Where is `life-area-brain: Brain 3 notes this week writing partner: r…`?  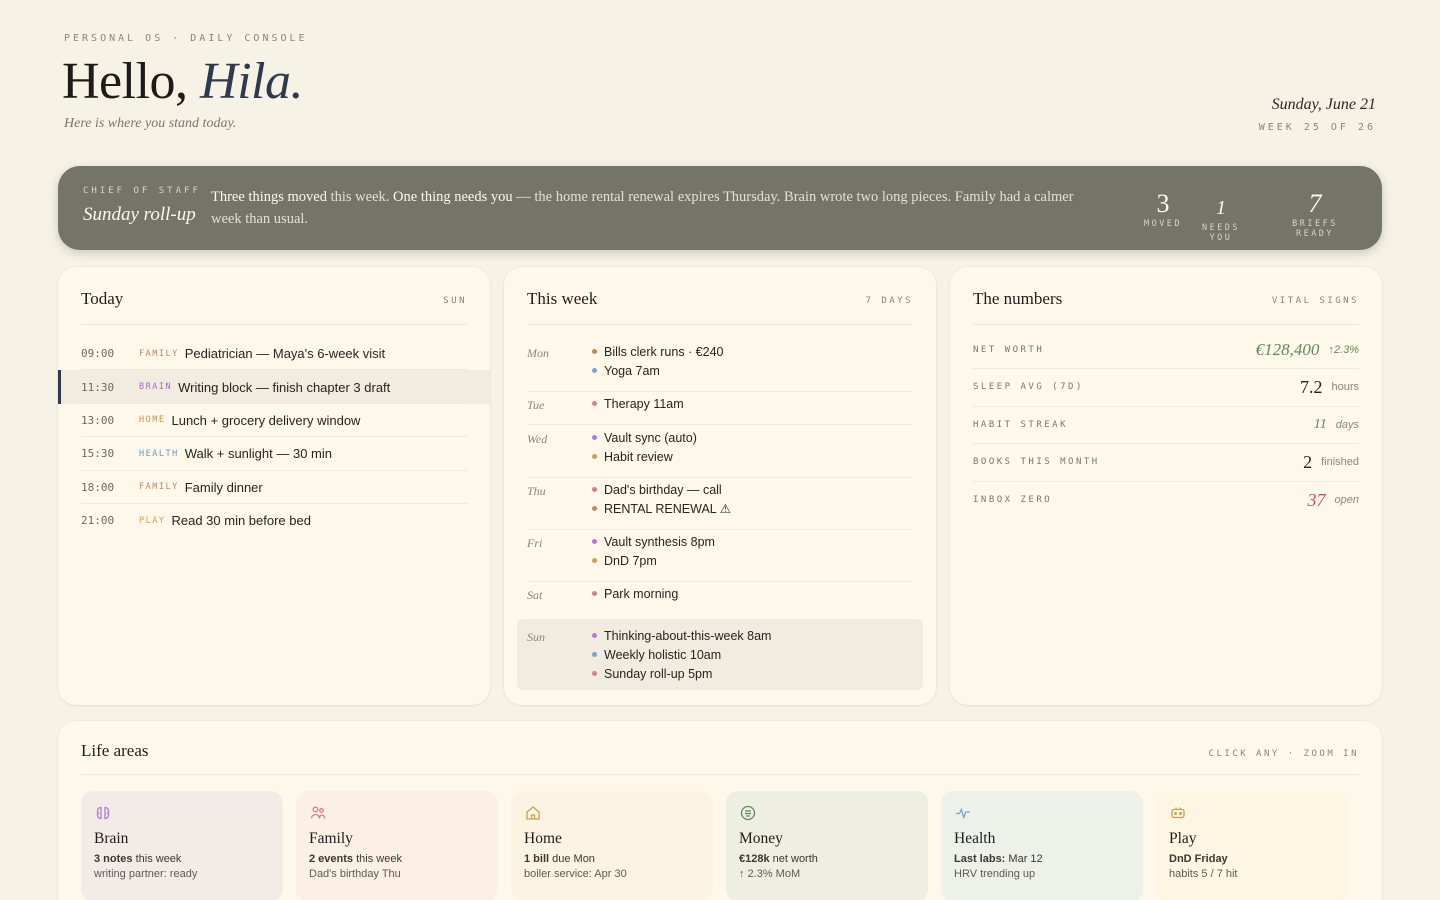 life-area-brain: Brain 3 notes this week writing partner: r… is located at coordinates (182, 845).